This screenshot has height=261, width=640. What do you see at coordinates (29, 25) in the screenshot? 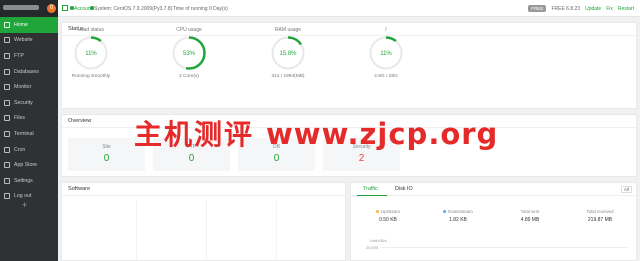
I see `sidebar-item-home: Home` at bounding box center [29, 25].